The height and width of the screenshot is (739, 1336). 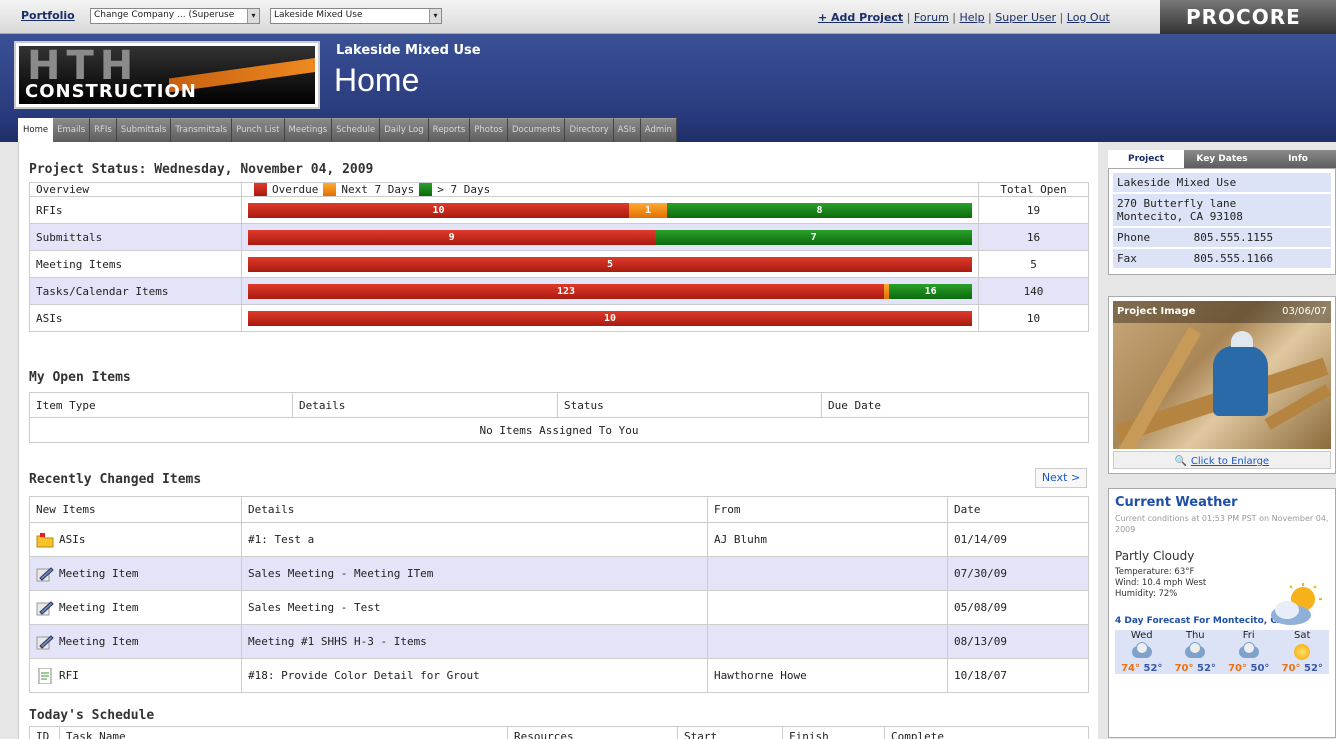 What do you see at coordinates (627, 130) in the screenshot?
I see `tab-asis: ASIs` at bounding box center [627, 130].